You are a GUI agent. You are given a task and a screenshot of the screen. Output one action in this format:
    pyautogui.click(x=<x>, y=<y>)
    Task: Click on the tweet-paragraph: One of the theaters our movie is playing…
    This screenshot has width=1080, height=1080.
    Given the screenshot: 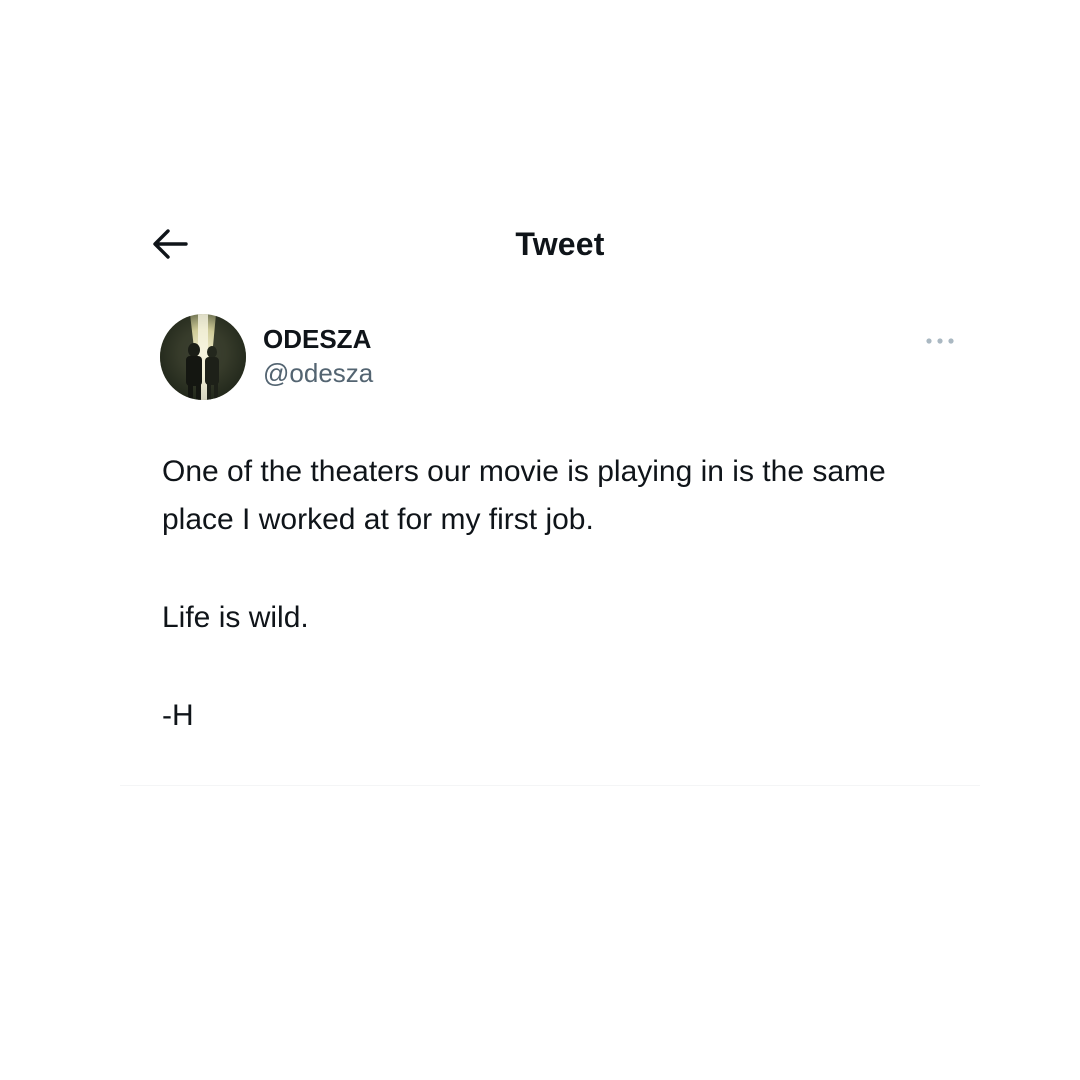 What is the action you would take?
    pyautogui.click(x=528, y=495)
    